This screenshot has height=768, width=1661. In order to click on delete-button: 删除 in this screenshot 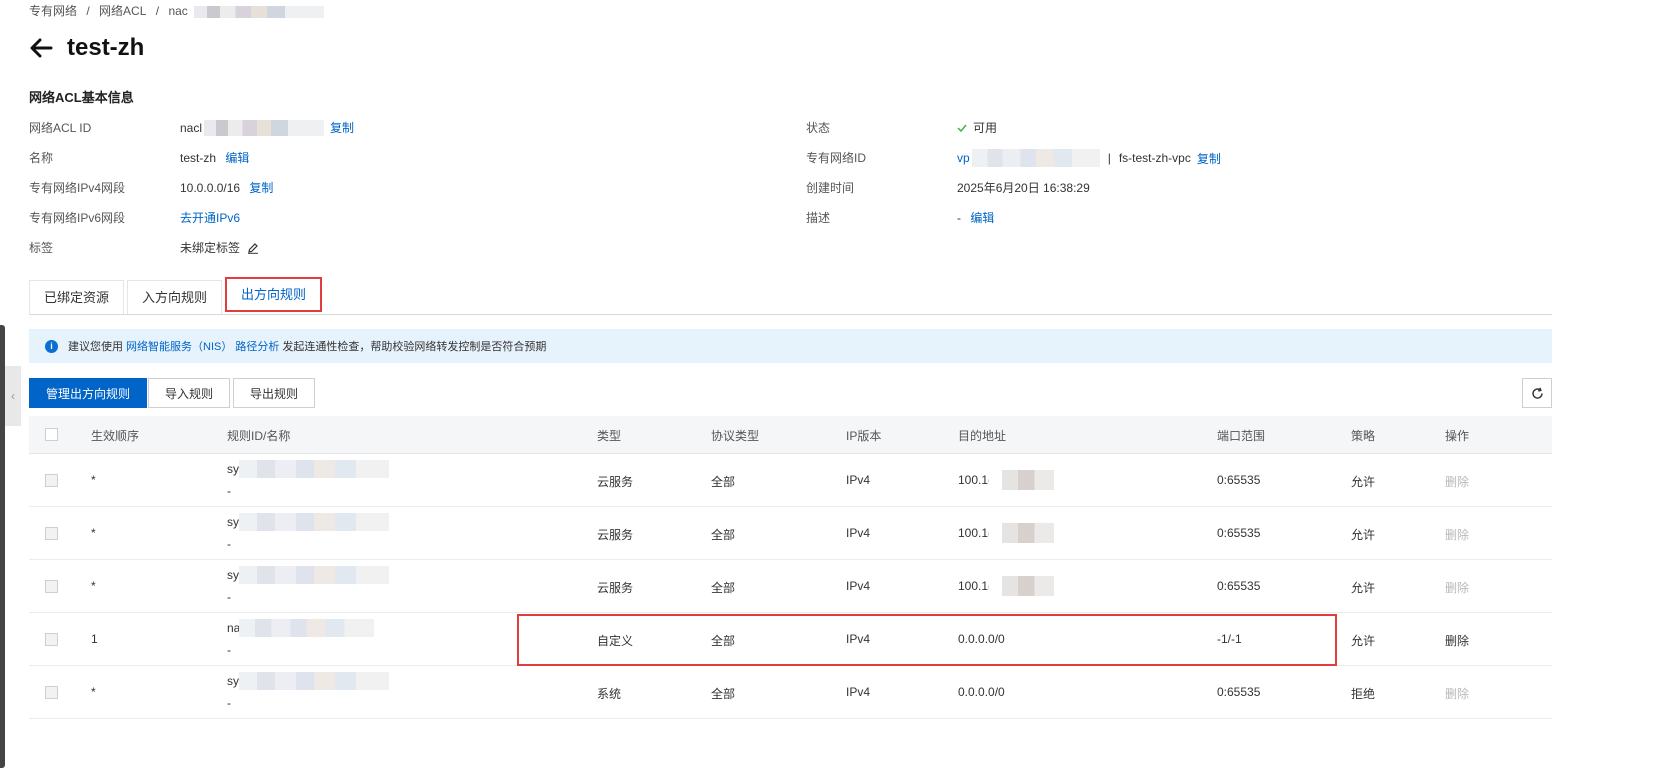, I will do `click(1457, 640)`.